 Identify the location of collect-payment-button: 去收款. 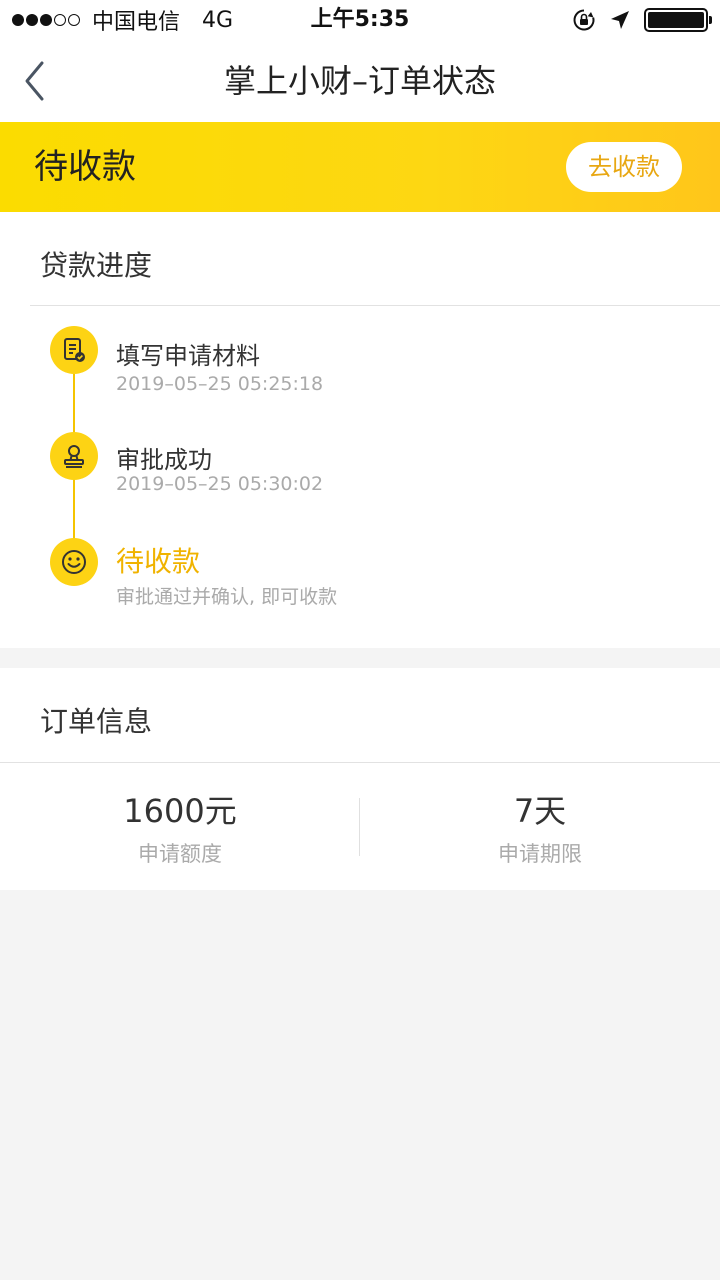
(624, 167).